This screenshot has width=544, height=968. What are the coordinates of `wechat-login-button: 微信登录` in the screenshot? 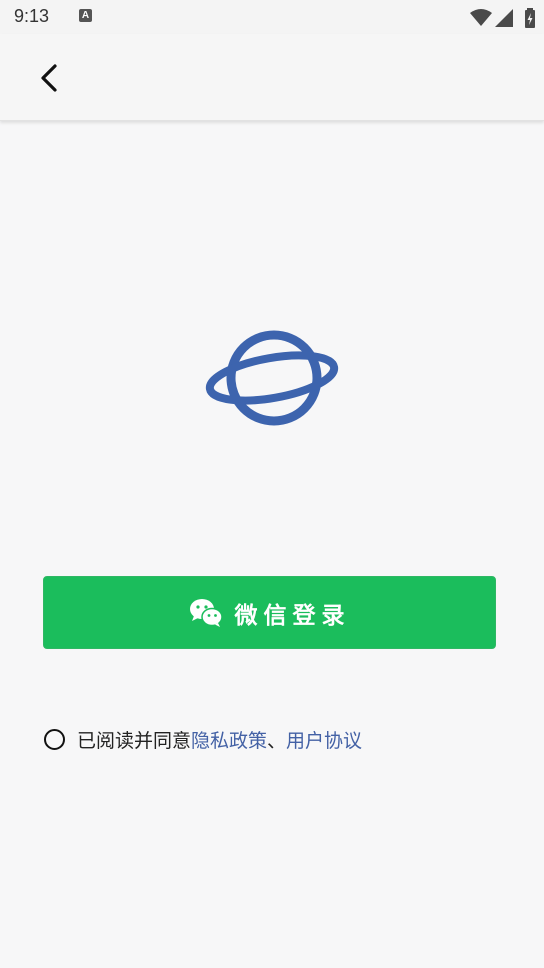 It's located at (269, 612).